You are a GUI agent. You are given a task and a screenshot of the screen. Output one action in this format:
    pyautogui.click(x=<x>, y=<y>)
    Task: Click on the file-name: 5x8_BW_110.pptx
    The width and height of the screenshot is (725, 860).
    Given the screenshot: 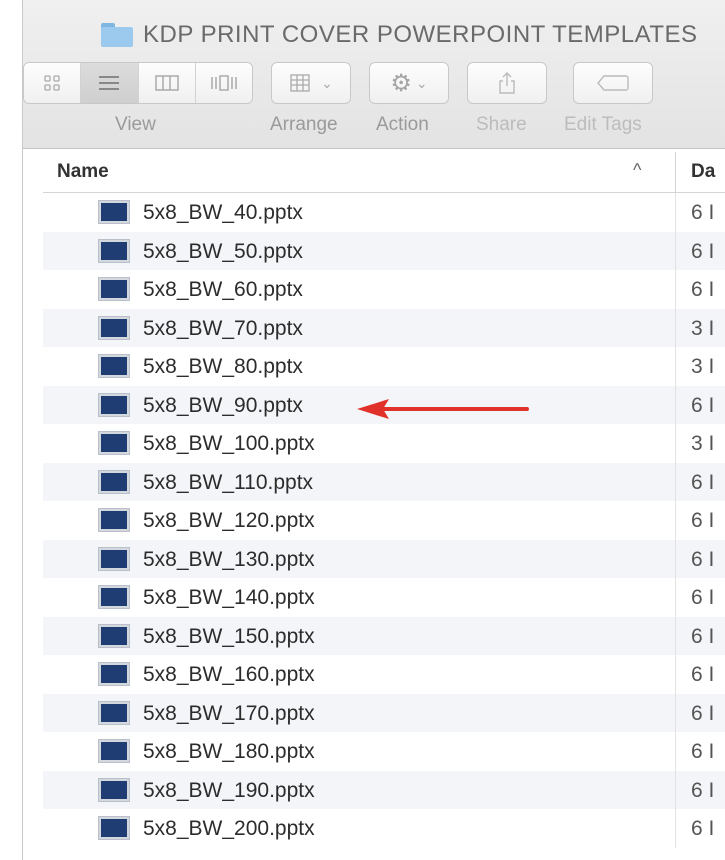 What is the action you would take?
    pyautogui.click(x=228, y=482)
    